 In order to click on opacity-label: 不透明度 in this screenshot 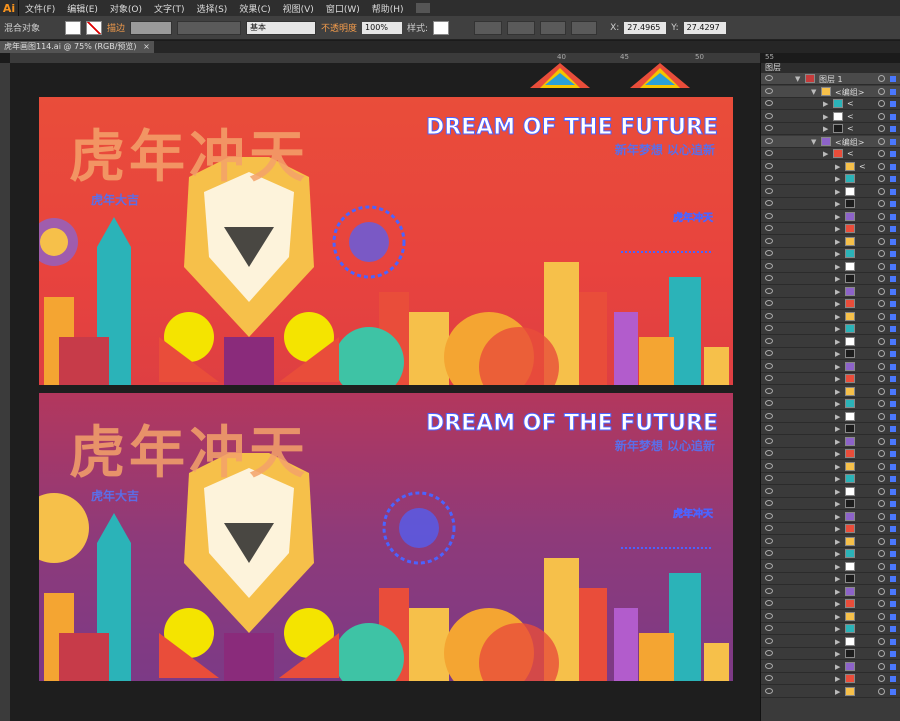, I will do `click(339, 27)`.